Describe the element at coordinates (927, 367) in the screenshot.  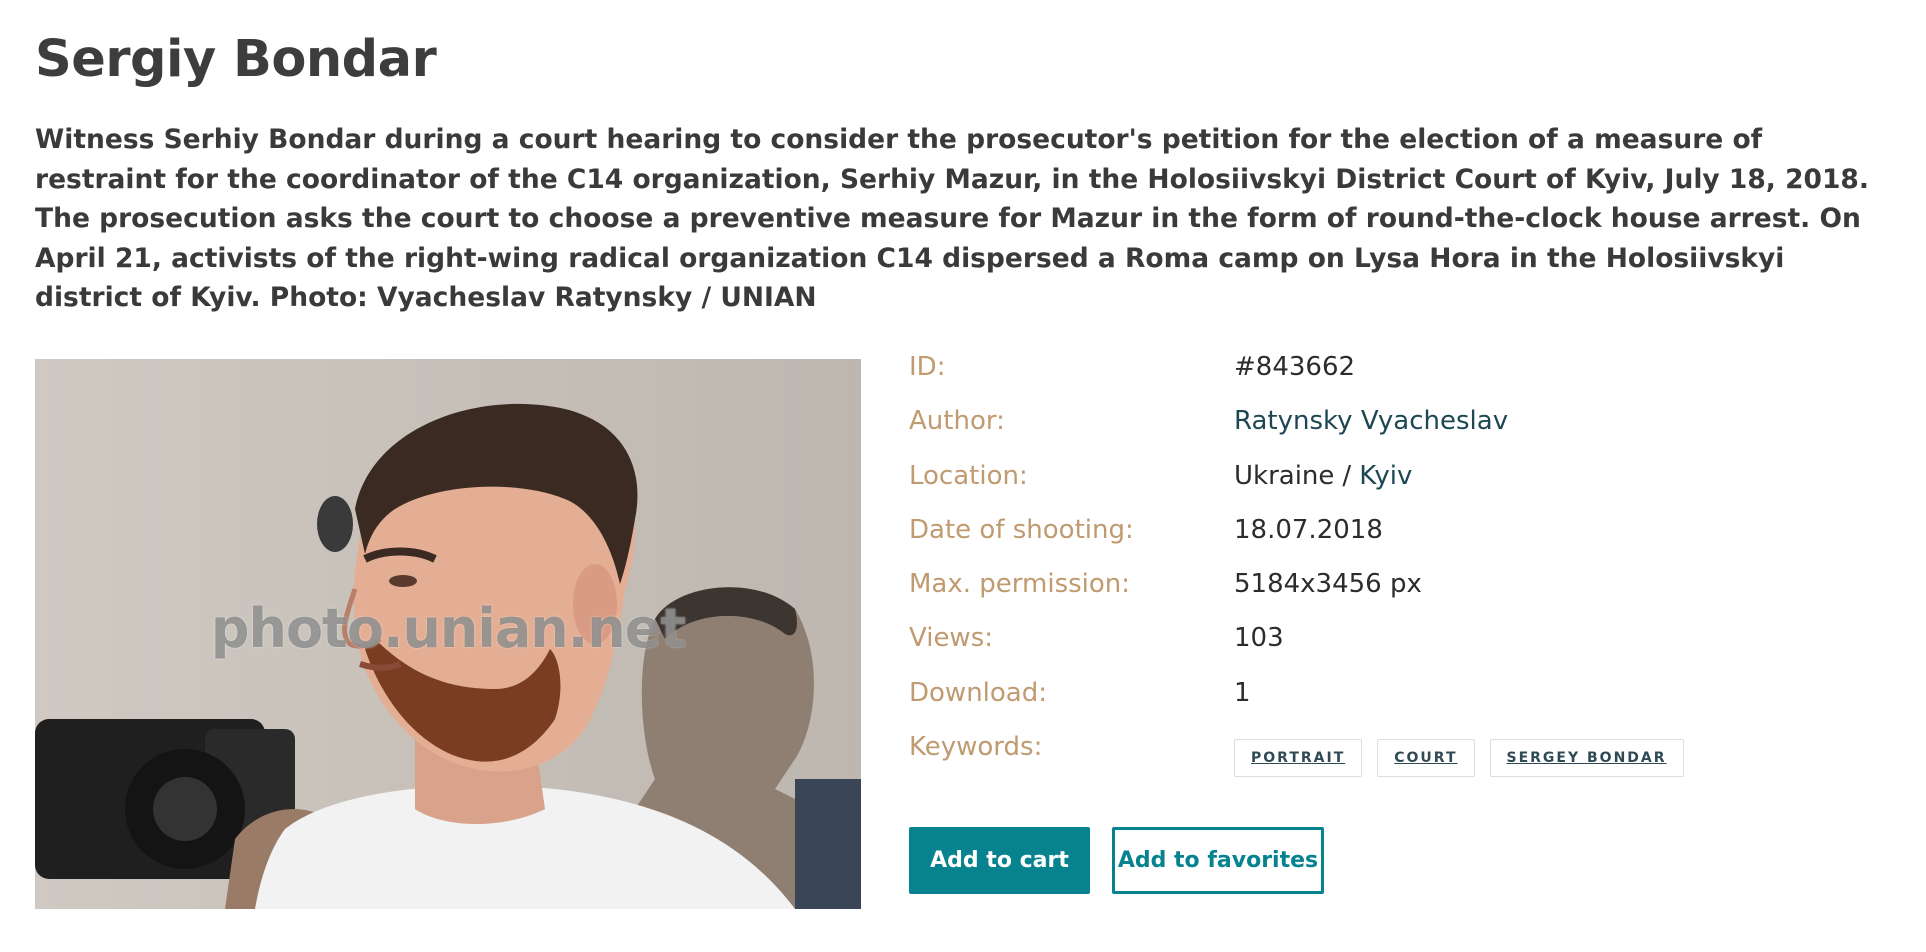
I see `id-label: ID:` at that location.